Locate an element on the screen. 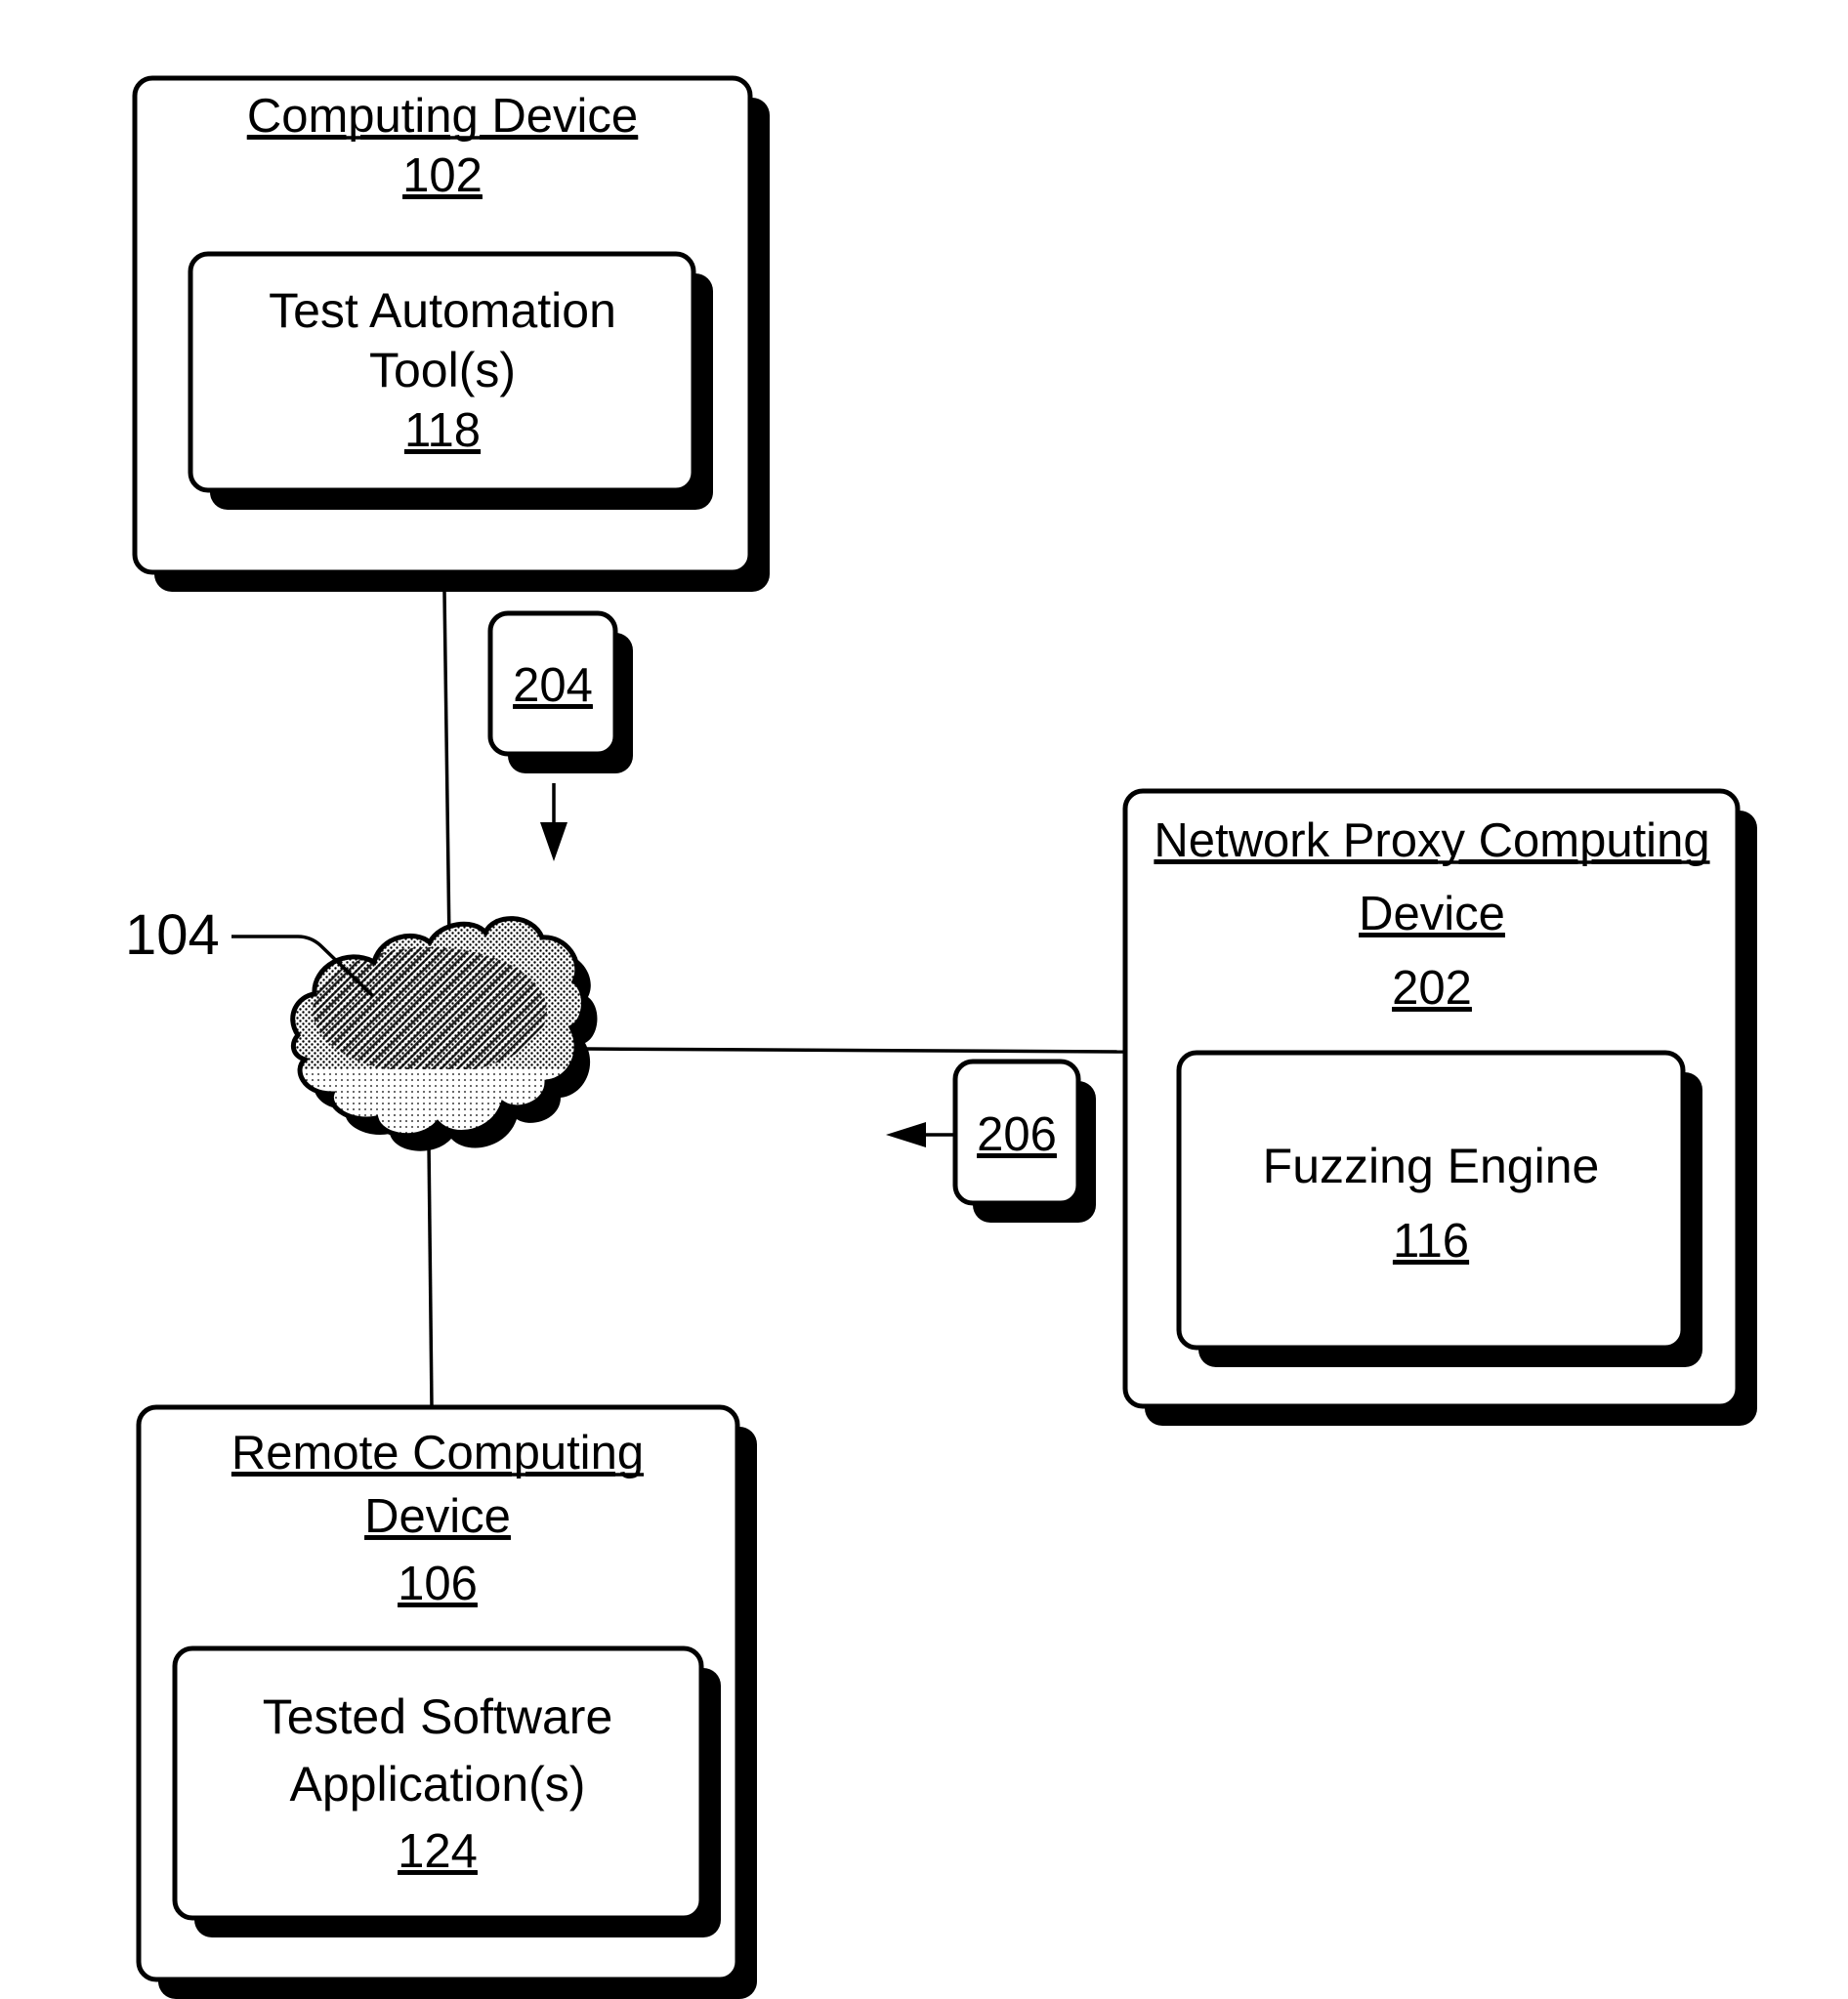 This screenshot has height=1999, width=1848. tested-software-component: Tested Software Application(s) 124 is located at coordinates (446, 1791).